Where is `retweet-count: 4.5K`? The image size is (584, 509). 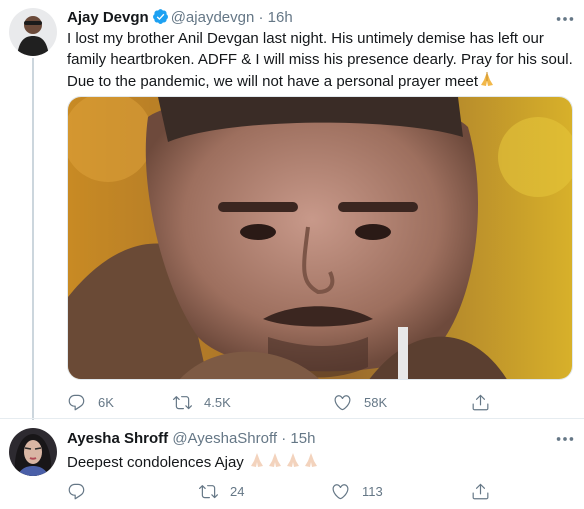
retweet-count: 4.5K is located at coordinates (217, 402).